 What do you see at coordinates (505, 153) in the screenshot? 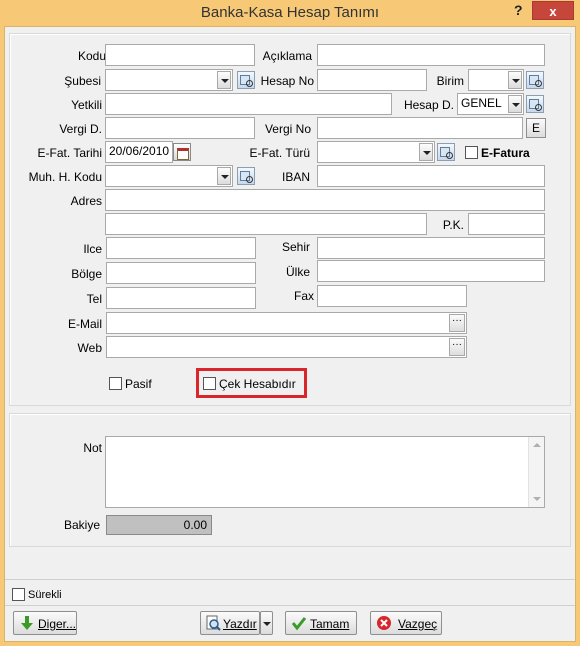
I see `efatura-label: E-Fatura` at bounding box center [505, 153].